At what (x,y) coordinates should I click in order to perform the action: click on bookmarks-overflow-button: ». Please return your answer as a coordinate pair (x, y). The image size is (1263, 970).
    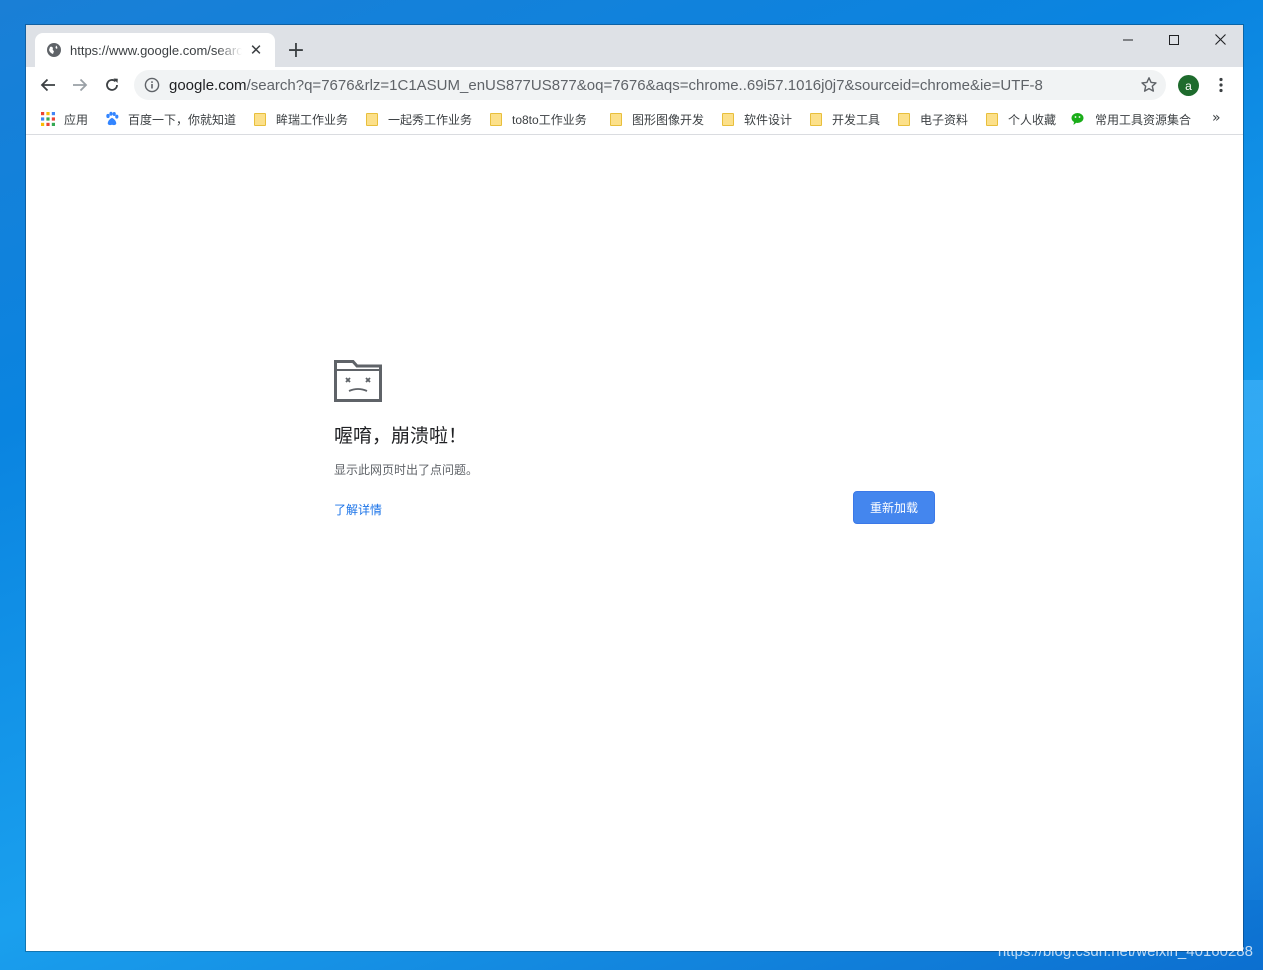
    Looking at the image, I should click on (1216, 118).